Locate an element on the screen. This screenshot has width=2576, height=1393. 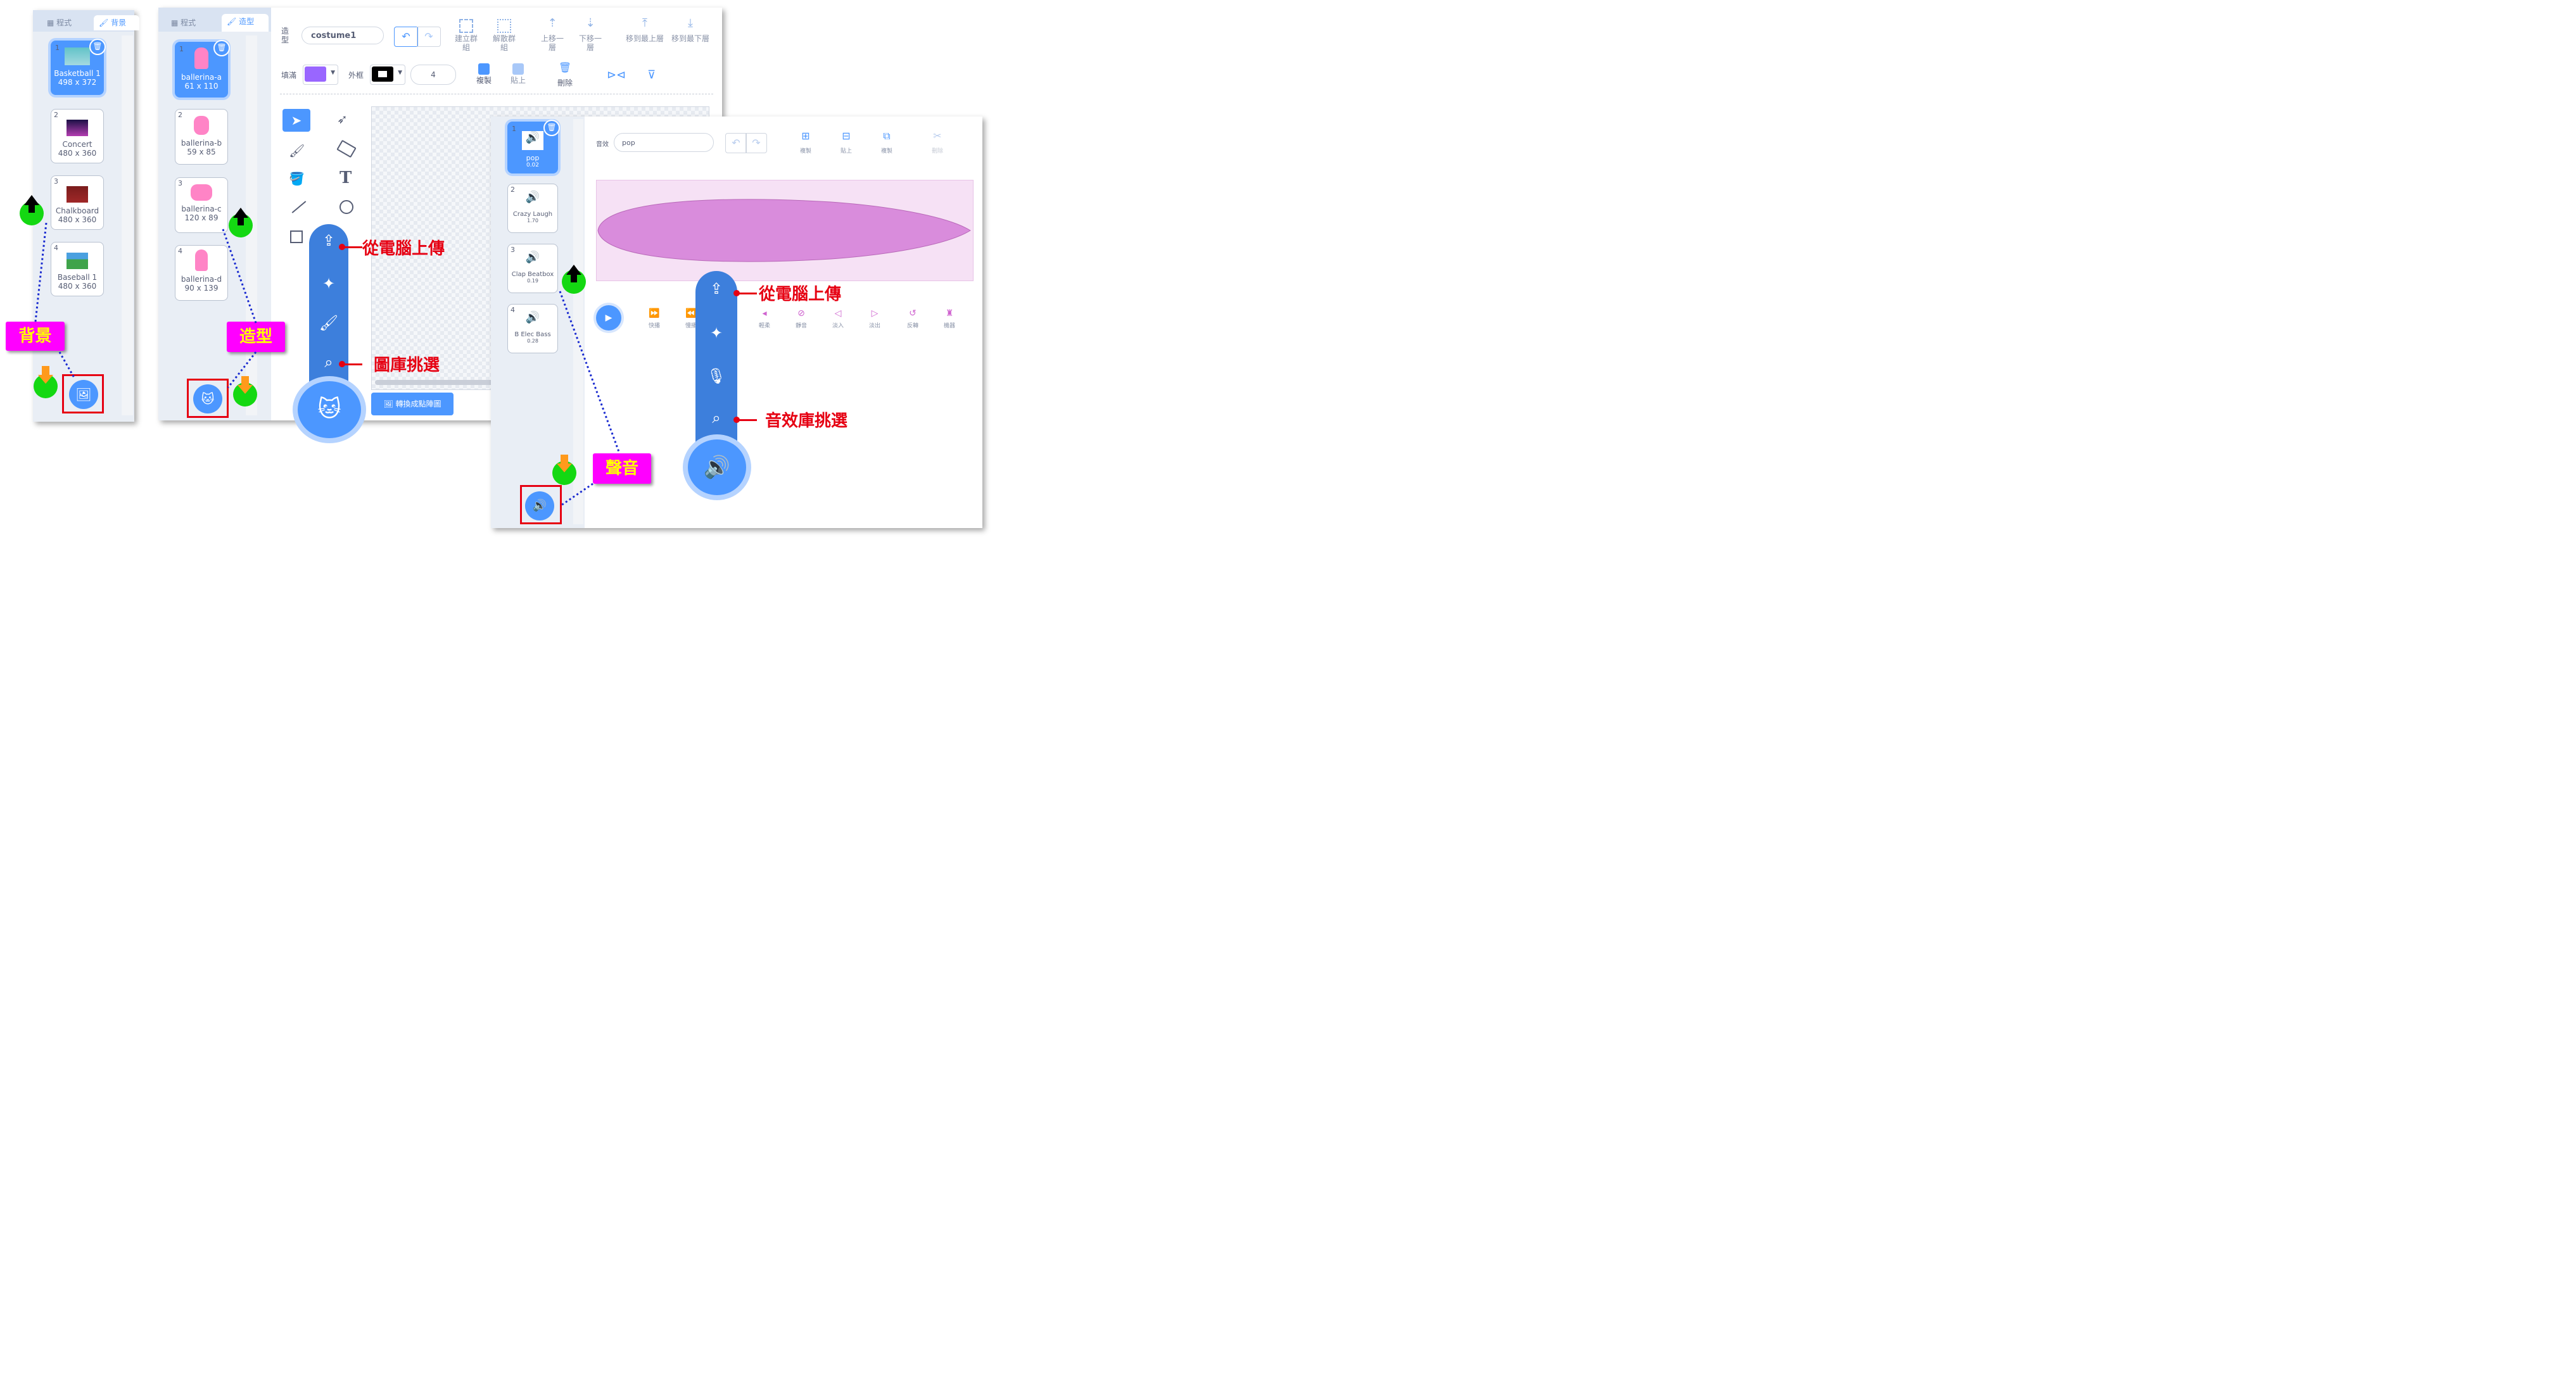
callout-library: 圖庫挑選 is located at coordinates (407, 365).